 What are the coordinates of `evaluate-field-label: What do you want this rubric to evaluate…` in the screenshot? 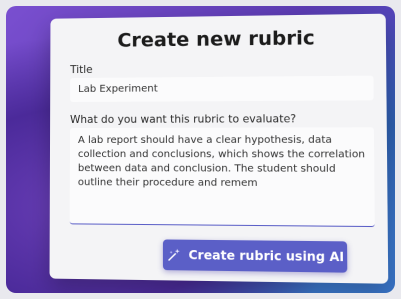 It's located at (183, 119).